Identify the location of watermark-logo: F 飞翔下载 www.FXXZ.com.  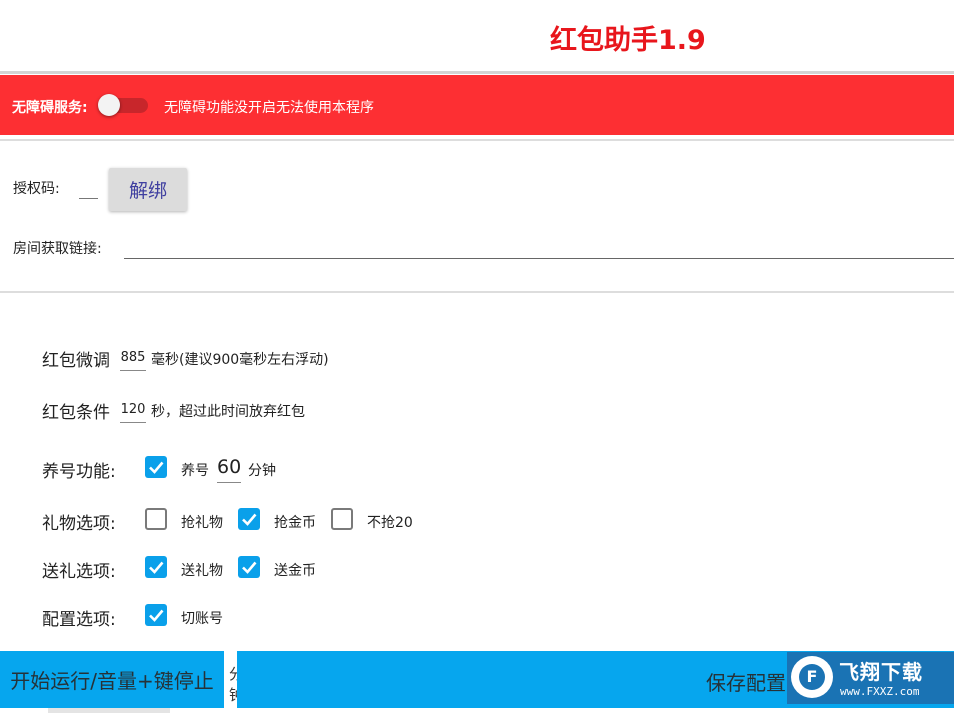
(870, 678).